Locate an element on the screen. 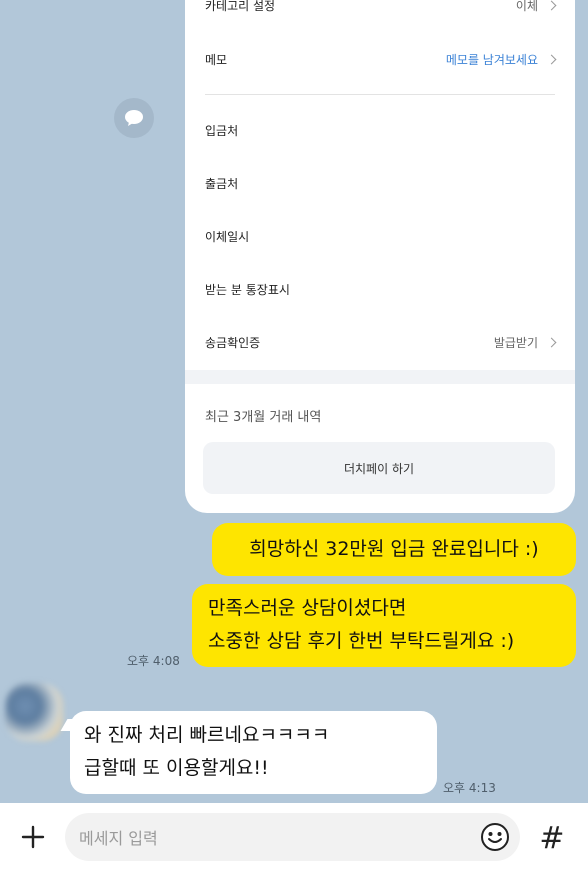 The width and height of the screenshot is (588, 870). memo-value-text: 메모를 남겨보세요 is located at coordinates (491, 59).